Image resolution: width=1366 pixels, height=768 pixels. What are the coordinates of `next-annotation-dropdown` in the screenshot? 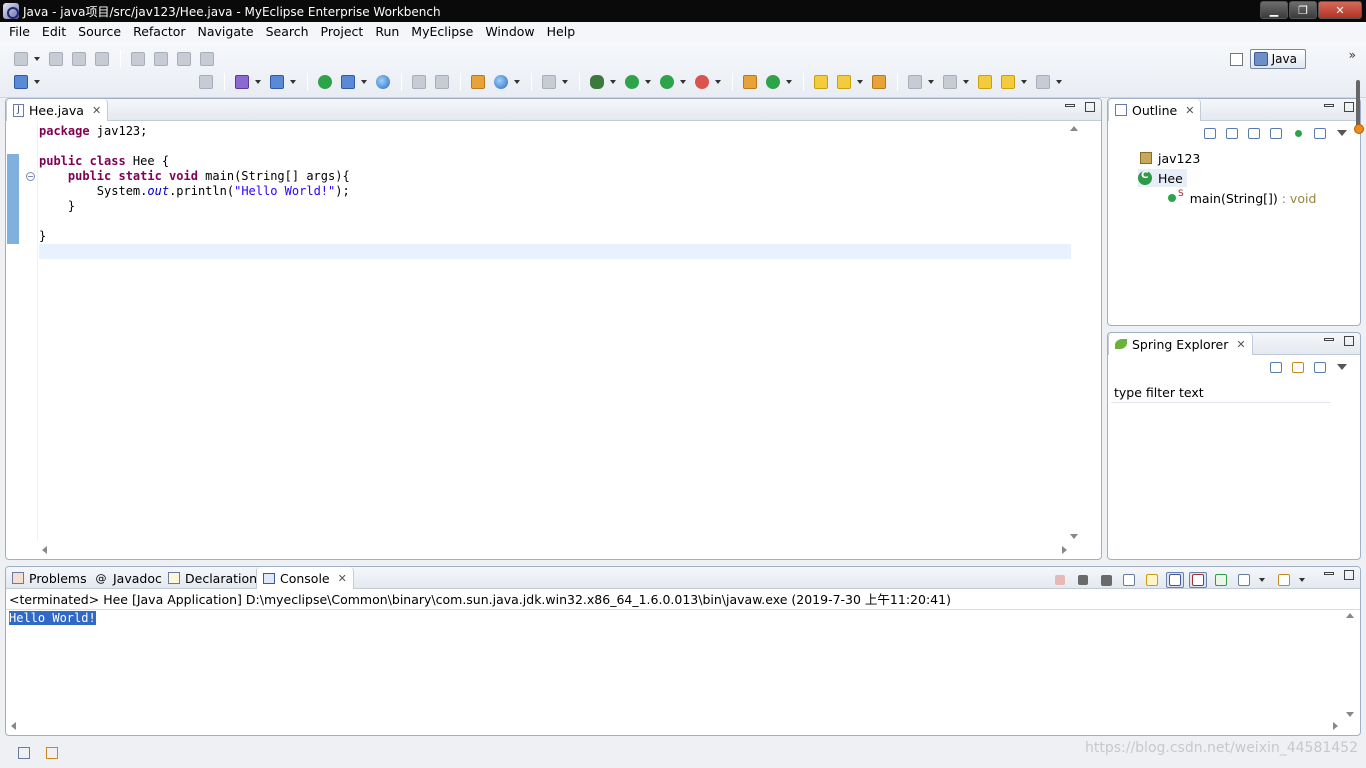 It's located at (931, 82).